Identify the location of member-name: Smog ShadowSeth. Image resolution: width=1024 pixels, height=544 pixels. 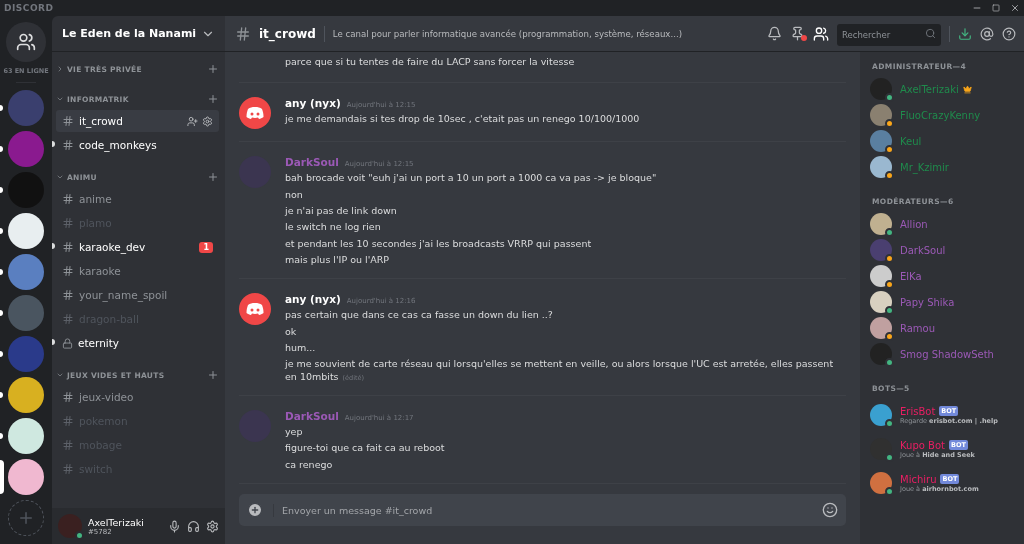
(947, 354).